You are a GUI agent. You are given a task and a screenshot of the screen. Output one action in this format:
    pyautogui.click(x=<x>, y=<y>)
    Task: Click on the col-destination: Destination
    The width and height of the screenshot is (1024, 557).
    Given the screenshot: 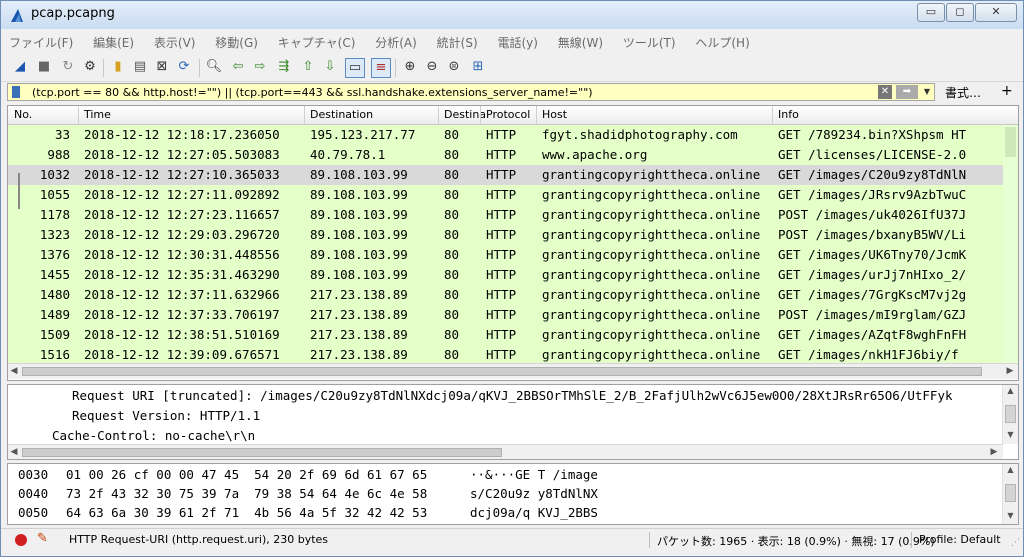 What is the action you would take?
    pyautogui.click(x=341, y=114)
    